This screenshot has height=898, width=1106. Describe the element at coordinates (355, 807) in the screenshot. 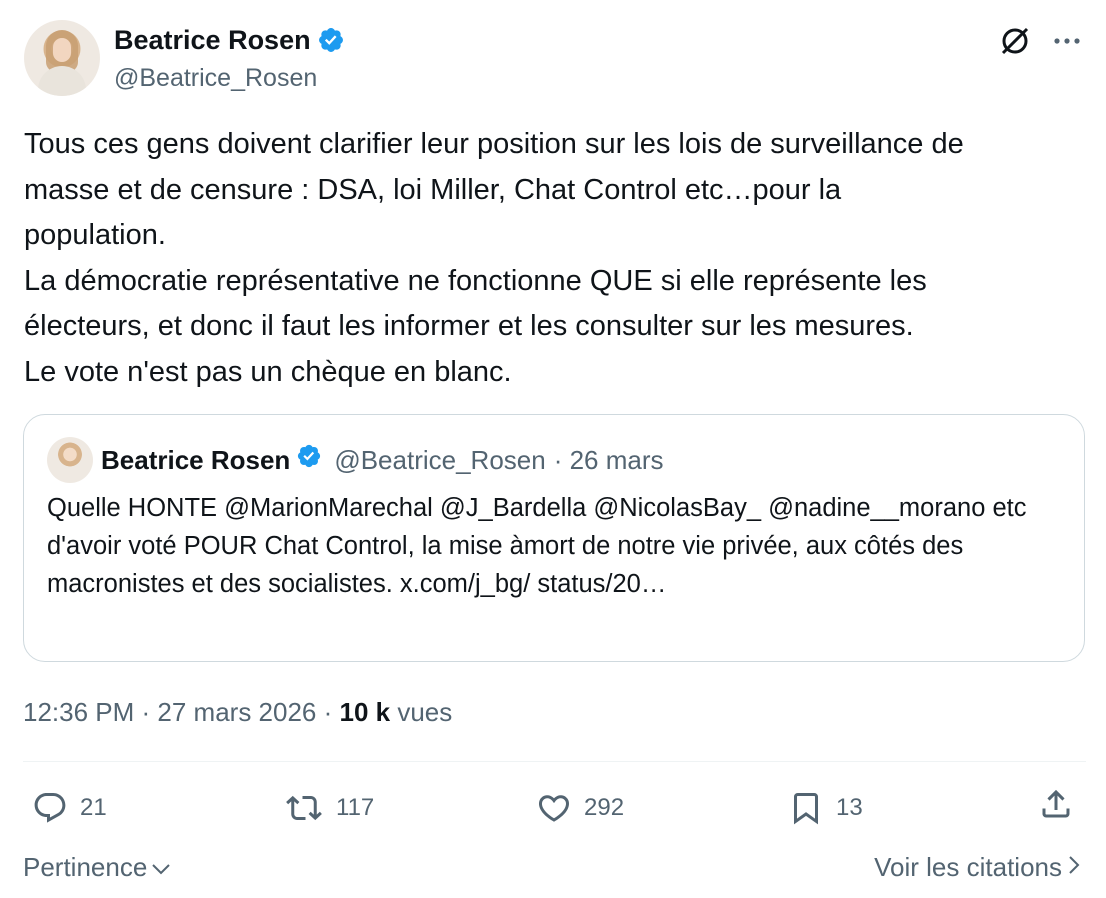

I see `retweet-count: 117` at that location.